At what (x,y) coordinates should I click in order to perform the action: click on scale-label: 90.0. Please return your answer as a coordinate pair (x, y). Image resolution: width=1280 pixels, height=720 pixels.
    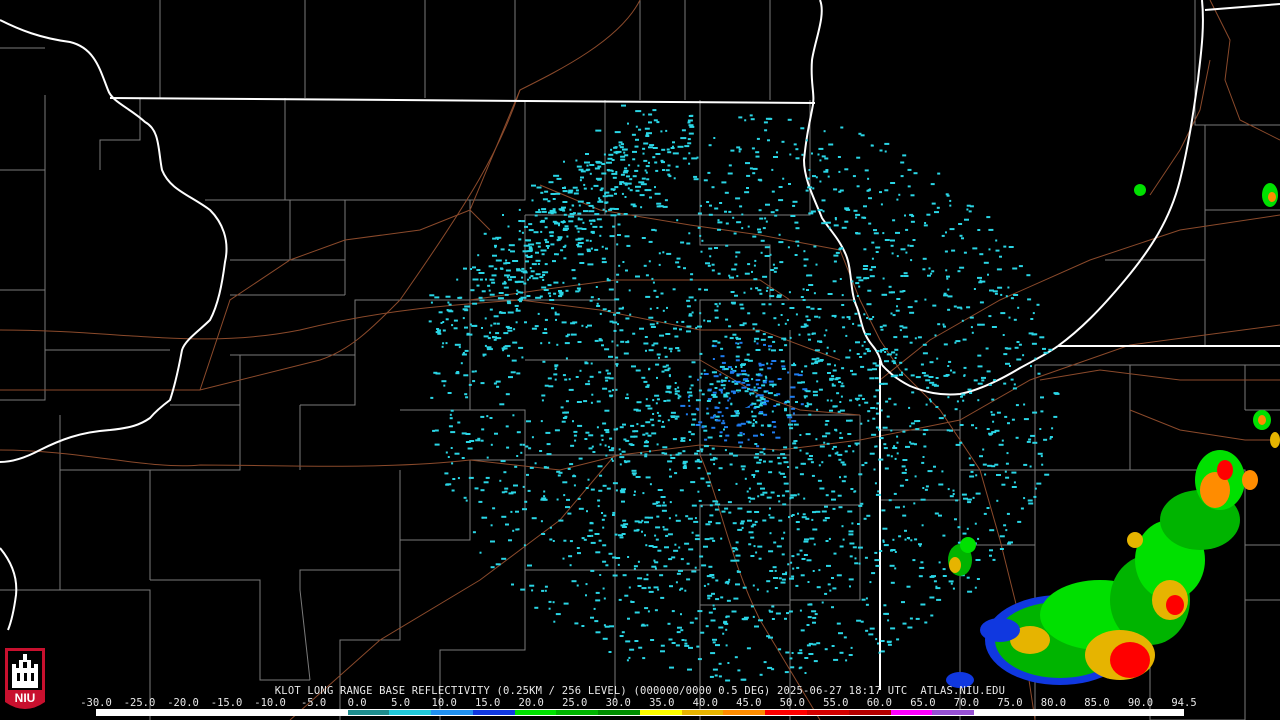
    Looking at the image, I should click on (1140, 703).